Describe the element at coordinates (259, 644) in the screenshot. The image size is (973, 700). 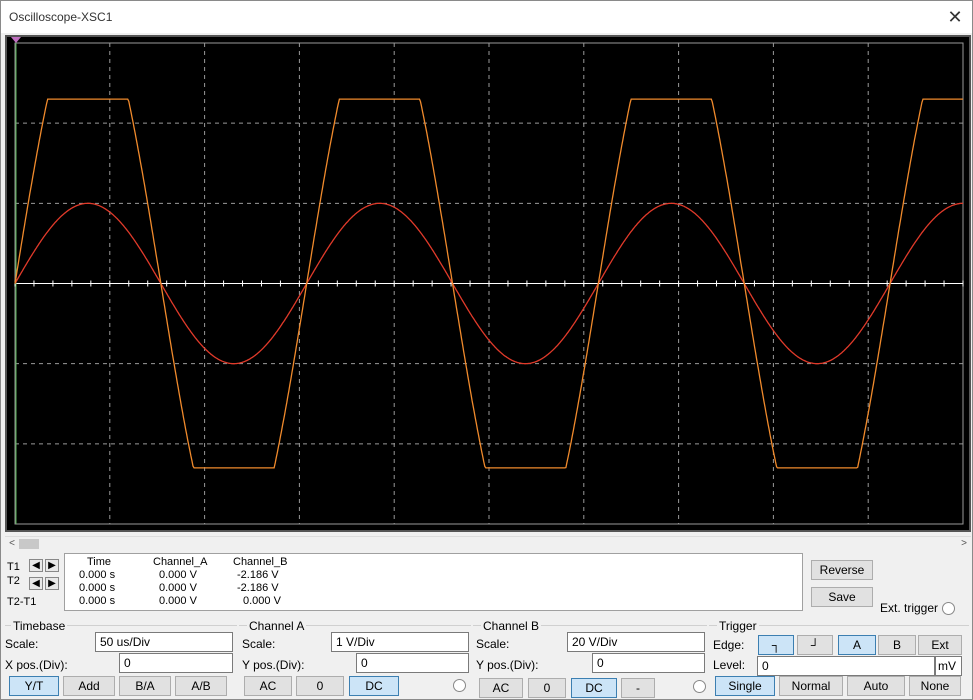
I see `channel-a-scale-label: Scale:` at that location.